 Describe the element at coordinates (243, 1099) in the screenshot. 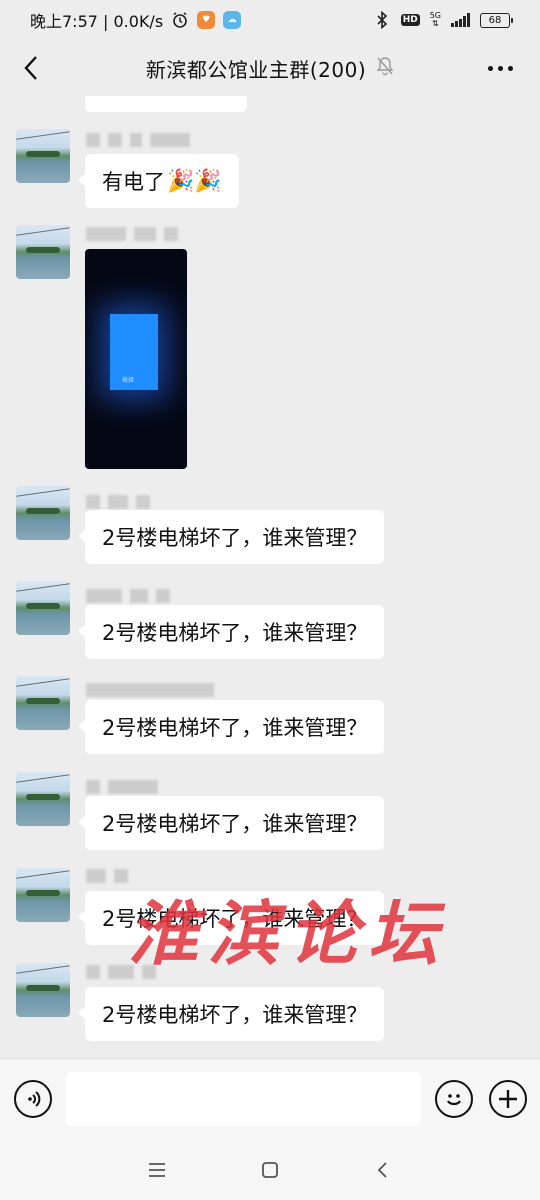

I see `message-input` at that location.